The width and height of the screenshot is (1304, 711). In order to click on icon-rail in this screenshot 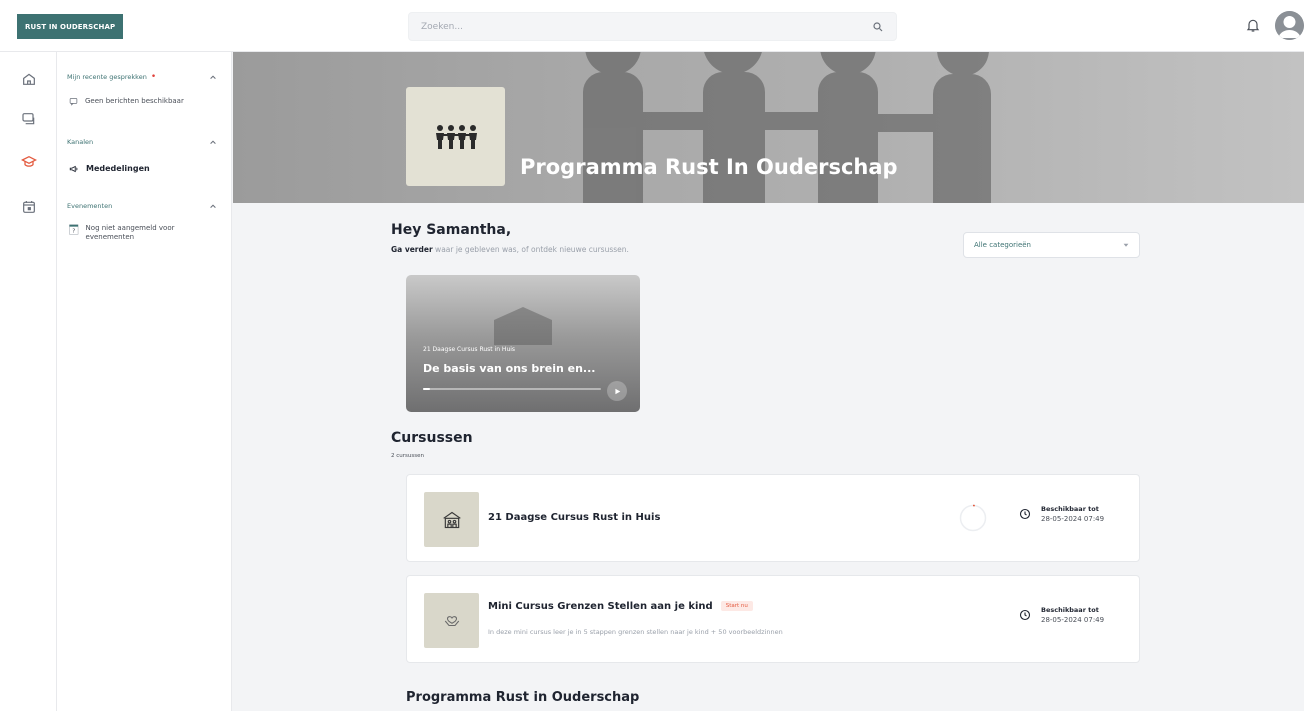, I will do `click(28, 381)`.